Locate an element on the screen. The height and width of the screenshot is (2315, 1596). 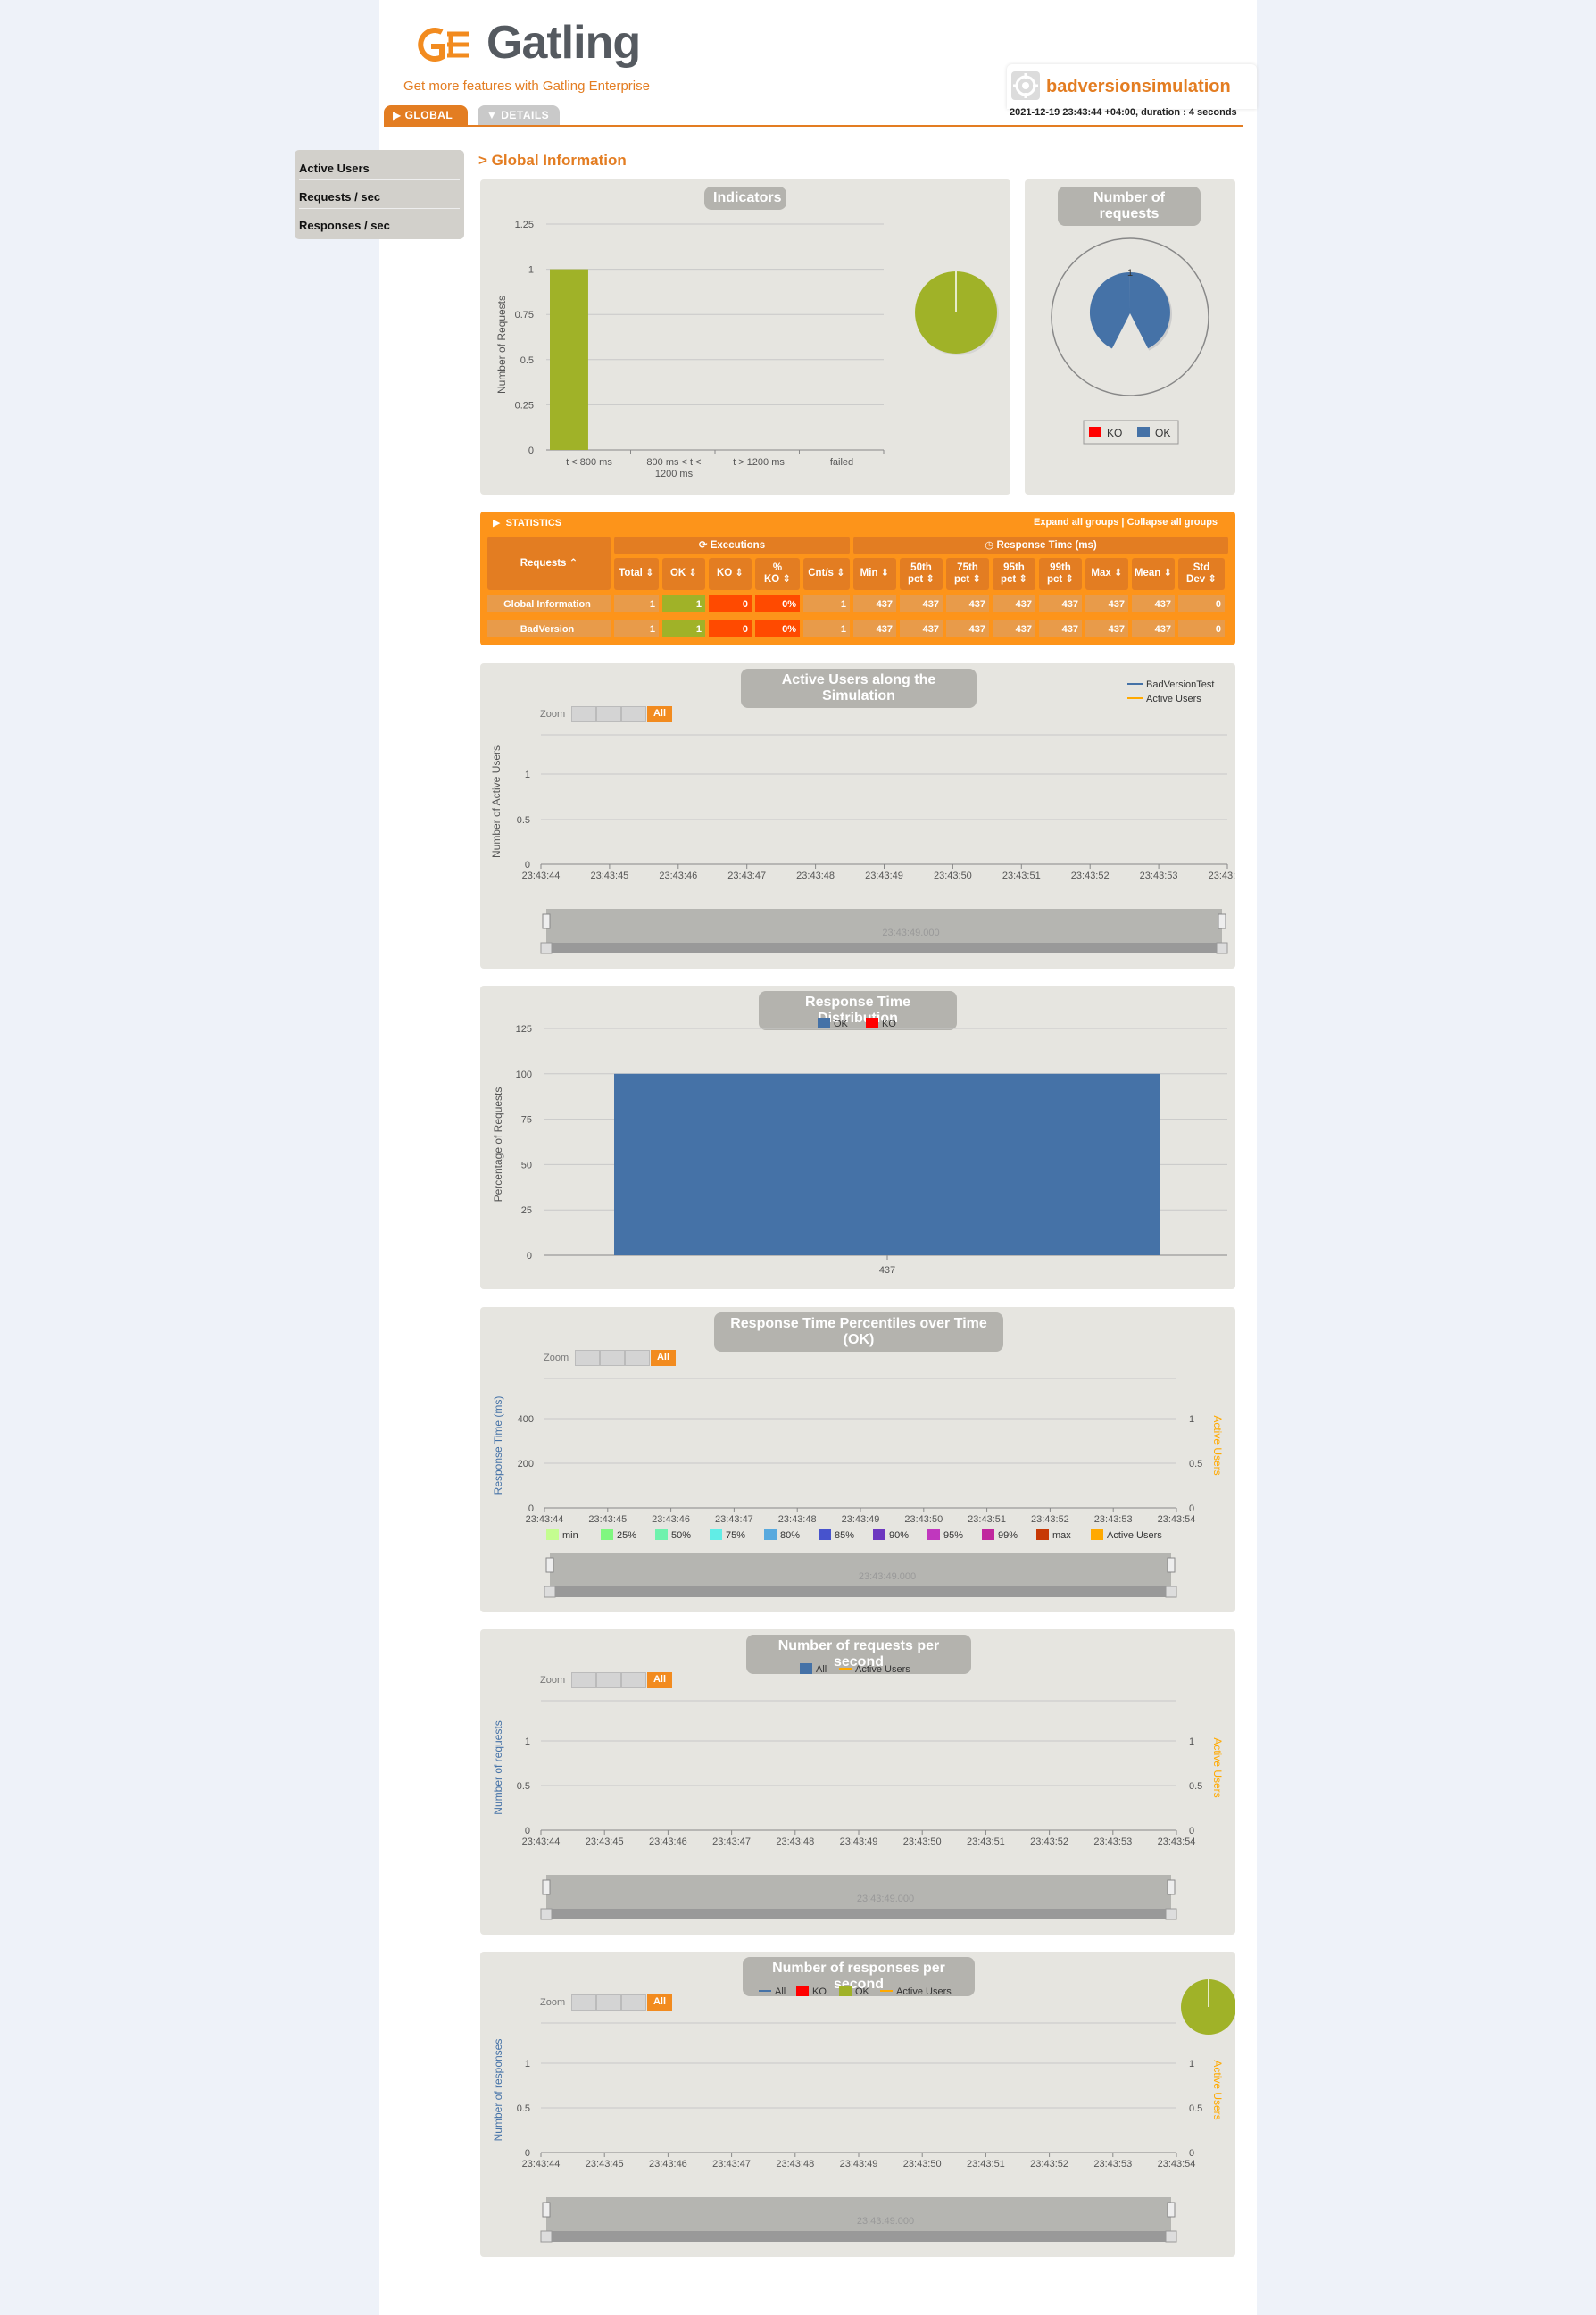
collapse-all-link: Collapse all groups is located at coordinates (1172, 522).